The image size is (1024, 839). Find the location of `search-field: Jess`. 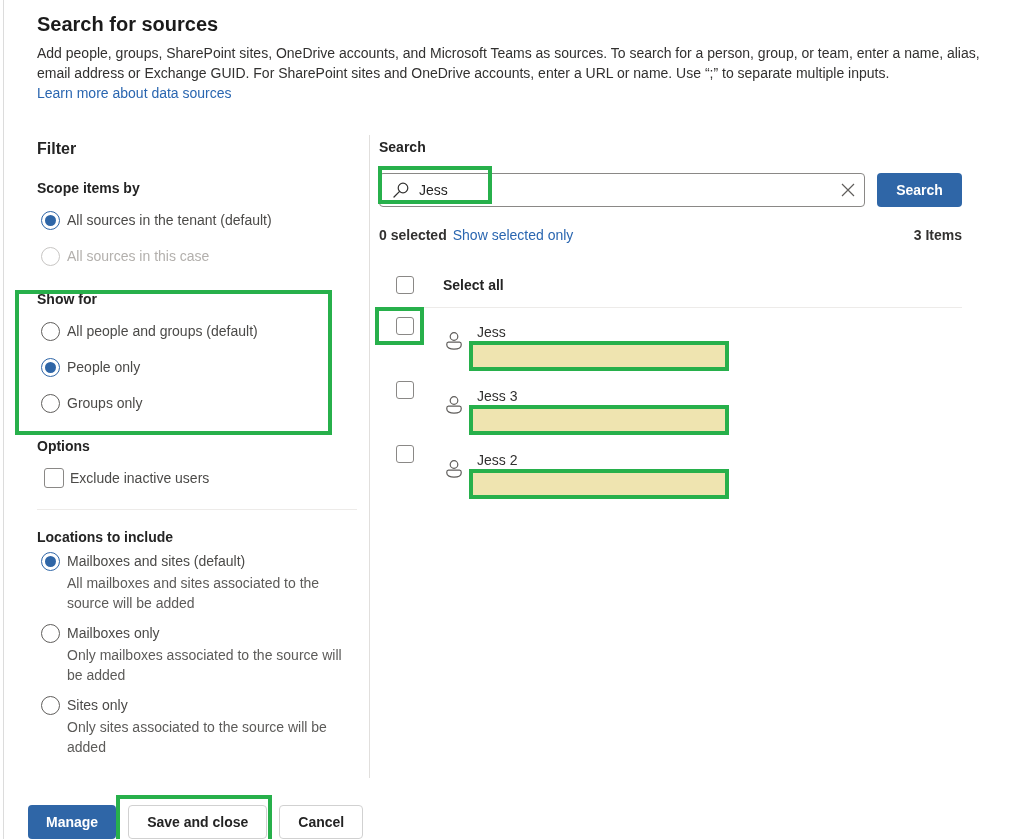

search-field: Jess is located at coordinates (622, 190).